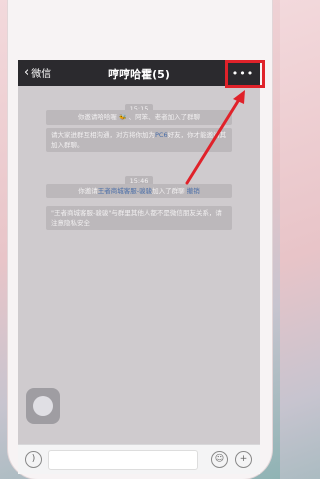 This screenshot has height=479, width=320. What do you see at coordinates (161, 135) in the screenshot?
I see `contact-link: PC6` at bounding box center [161, 135].